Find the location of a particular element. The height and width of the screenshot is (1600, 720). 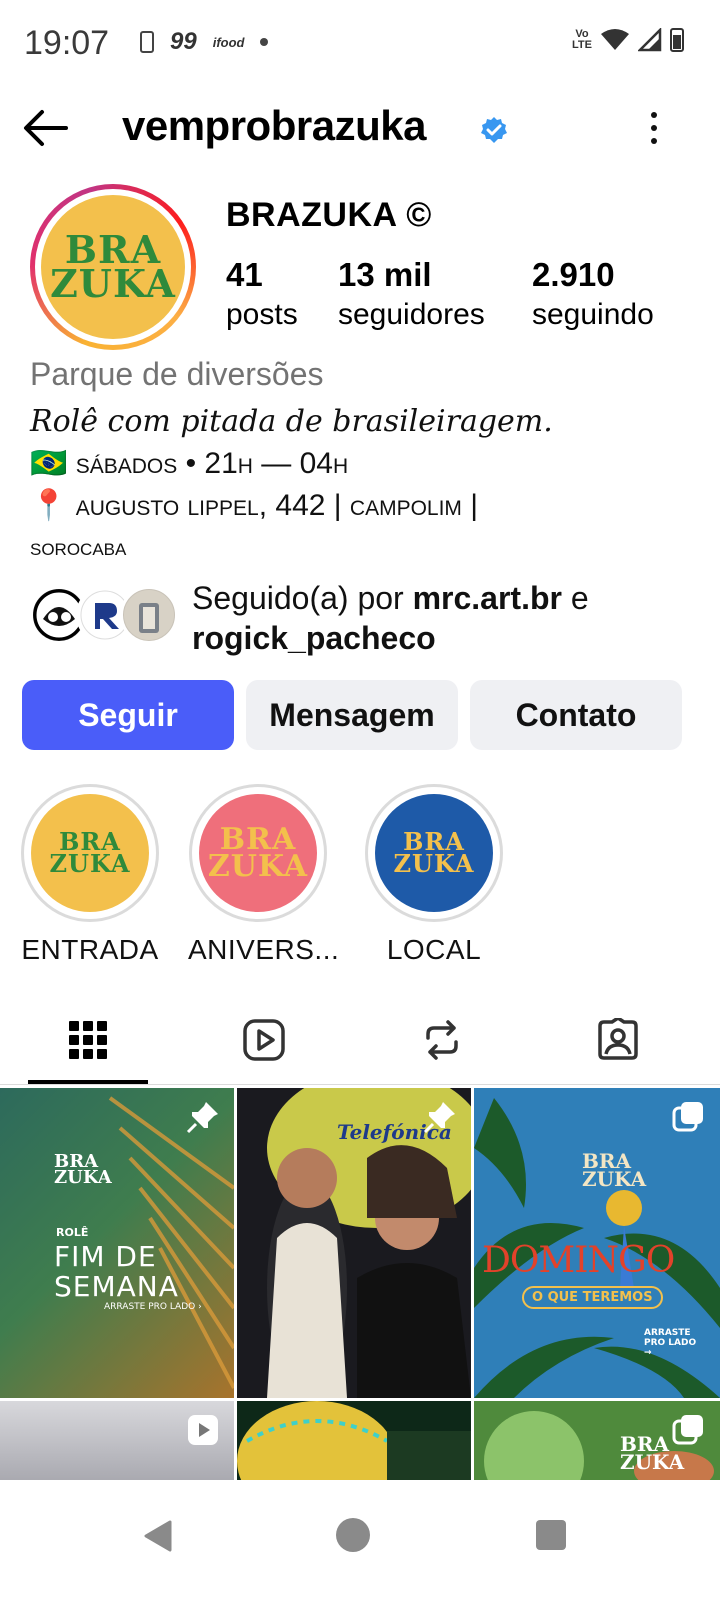

tab-posts is located at coordinates (88, 1040).